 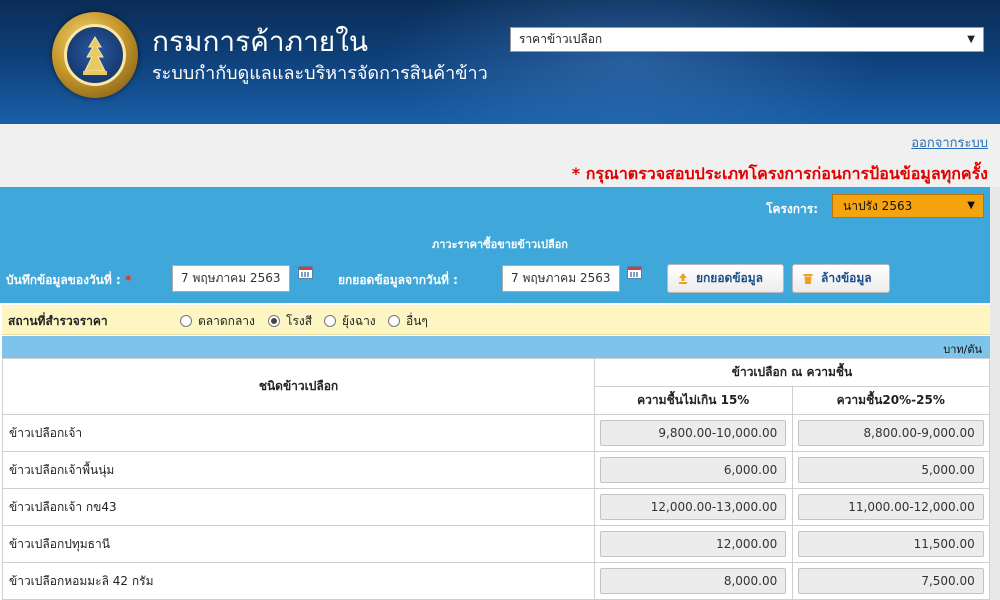 I want to click on rice-type-label: ข้าวเปลือกเจ้าพื้นนุ่ม, so click(x=298, y=470).